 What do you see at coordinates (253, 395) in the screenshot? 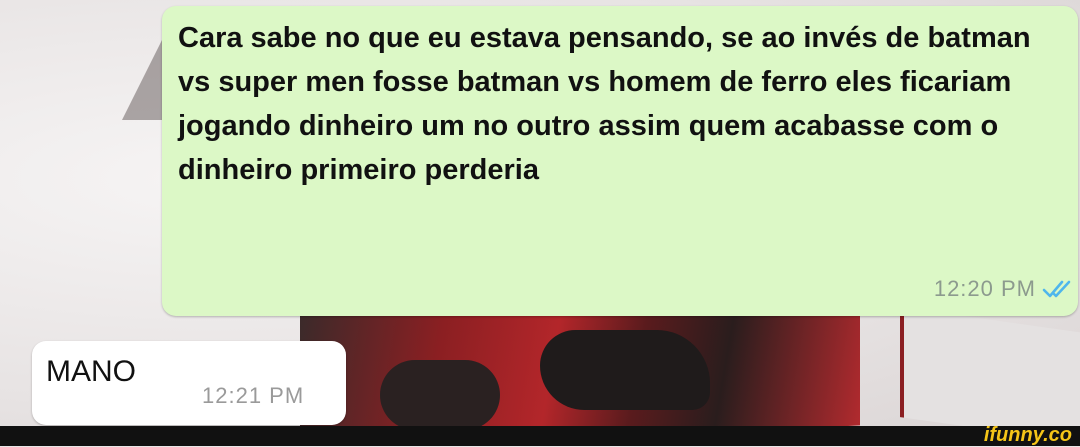
I see `message-time: 12:21 PM` at bounding box center [253, 395].